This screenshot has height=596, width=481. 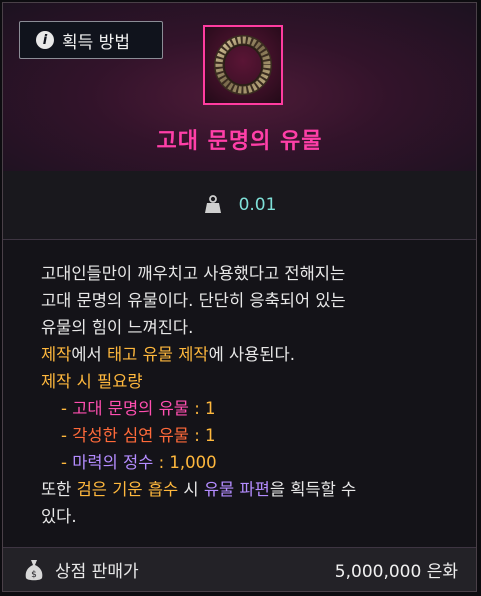 I want to click on craft-text-end: 에 사용된다., so click(x=251, y=354).